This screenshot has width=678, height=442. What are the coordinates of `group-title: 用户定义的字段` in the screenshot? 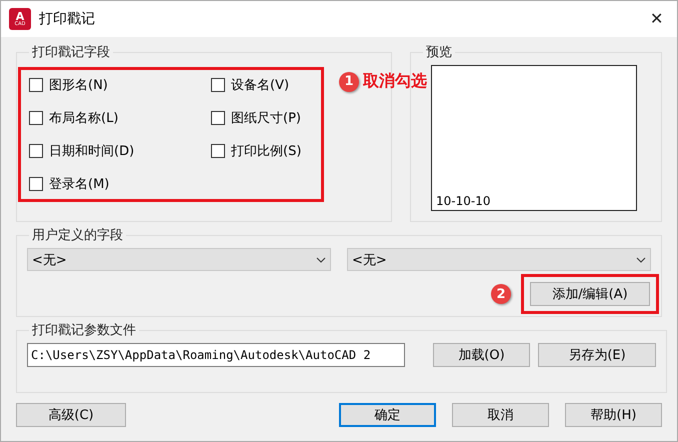 It's located at (77, 235).